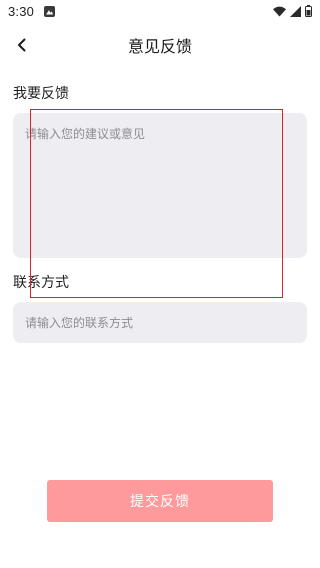  What do you see at coordinates (41, 283) in the screenshot?
I see `contact-label: 联系方式` at bounding box center [41, 283].